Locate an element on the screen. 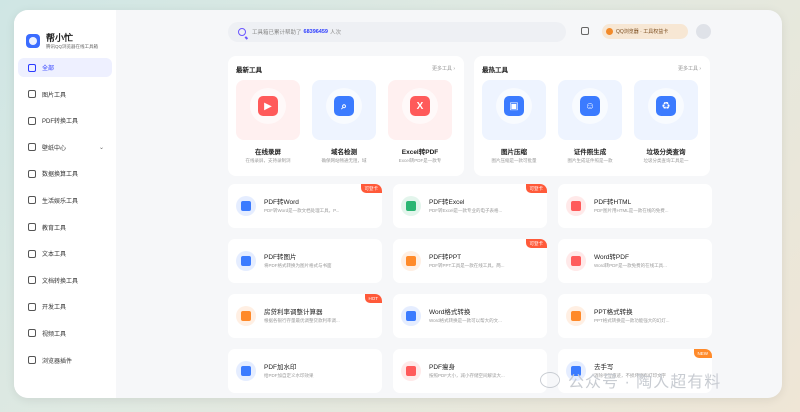 The height and width of the screenshot is (412, 800). tool-tile: ☺ 证件照生成 图片生成证件照是一款 is located at coordinates (590, 124).